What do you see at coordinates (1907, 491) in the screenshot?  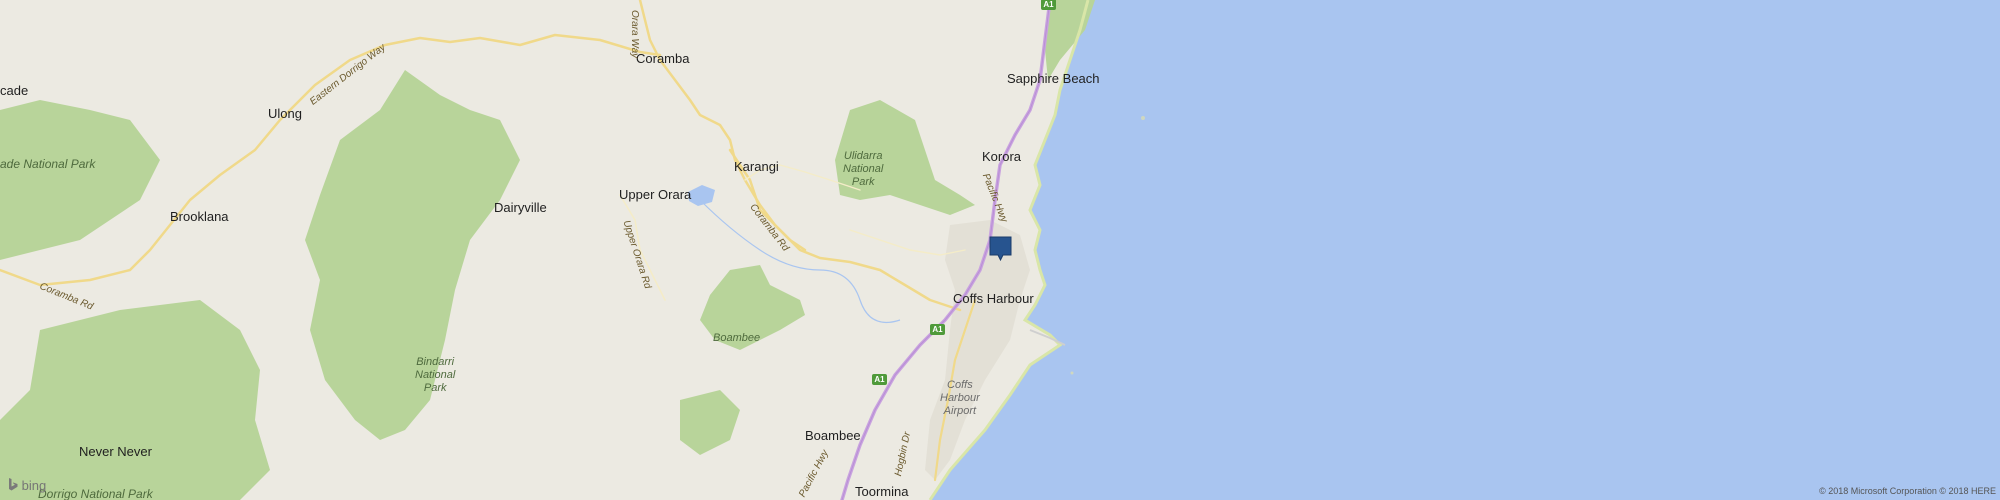 I see `copyright-notice: © 2018 Microsoft Corporation © 2018 HERE` at bounding box center [1907, 491].